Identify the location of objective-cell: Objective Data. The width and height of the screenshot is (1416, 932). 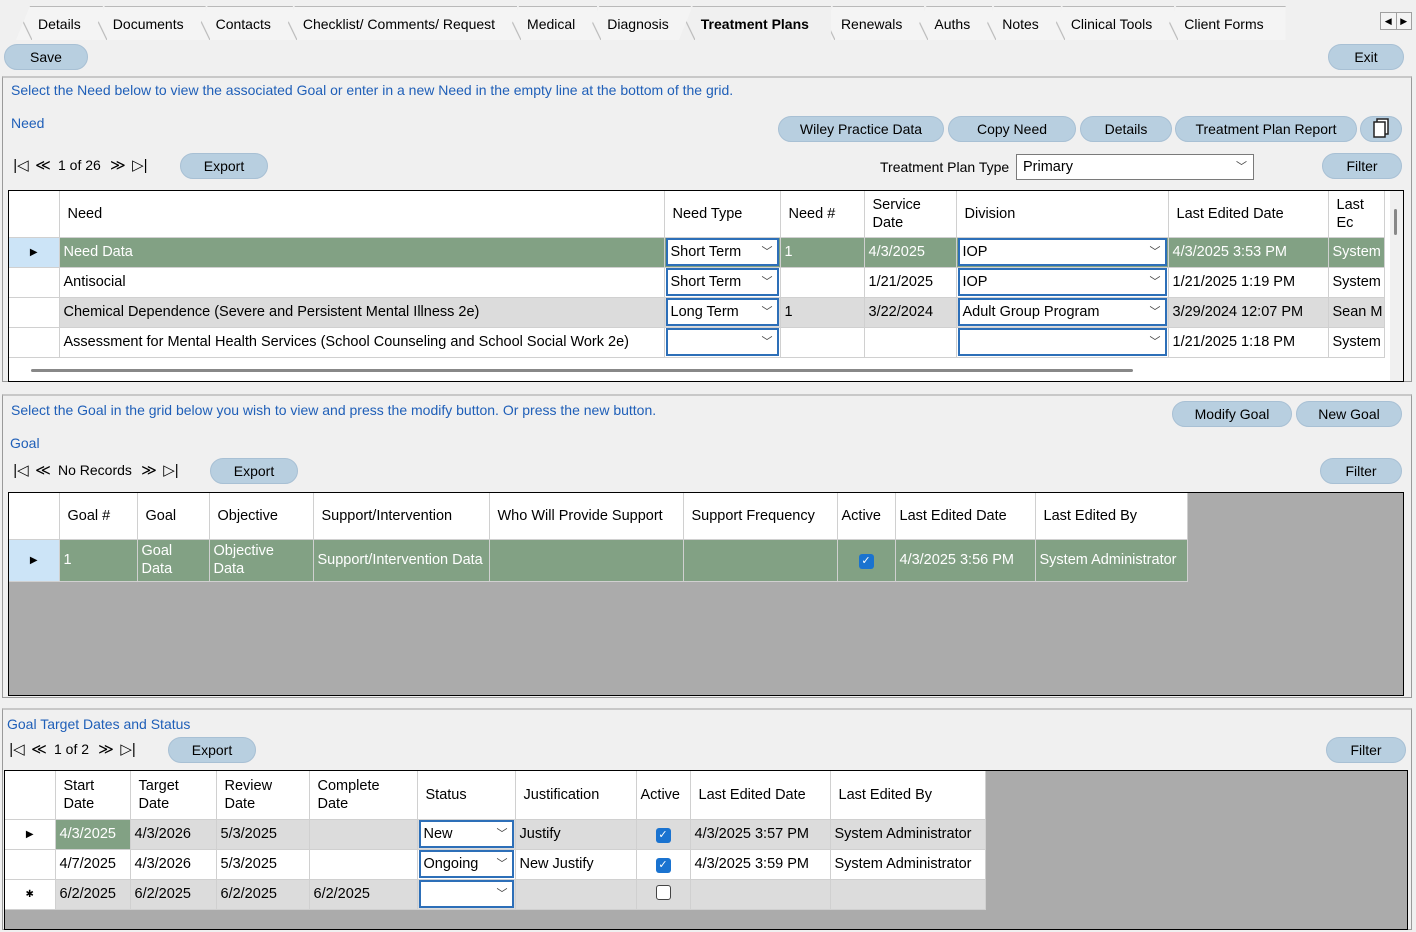
(261, 560).